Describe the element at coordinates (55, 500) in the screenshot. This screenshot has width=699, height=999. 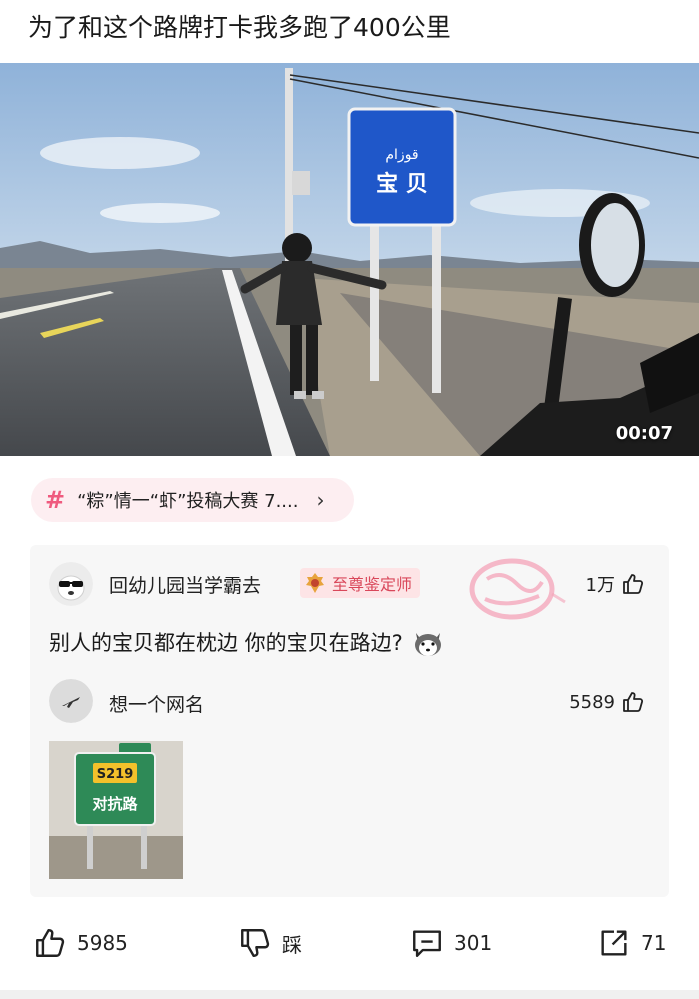
I see `hashtag-icon: #` at that location.